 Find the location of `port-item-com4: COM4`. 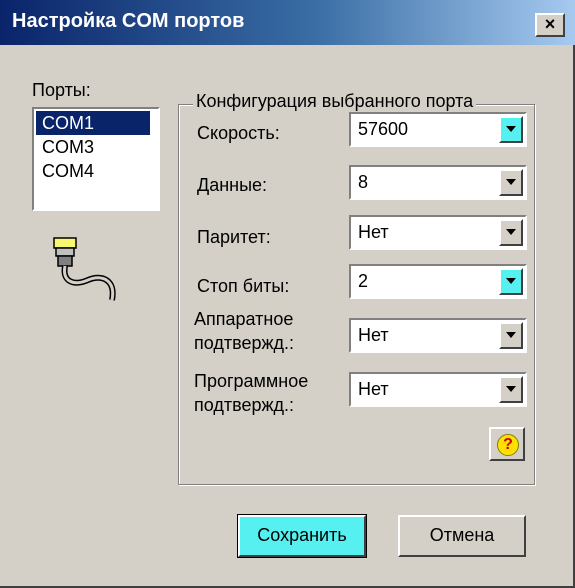

port-item-com4: COM4 is located at coordinates (93, 171).